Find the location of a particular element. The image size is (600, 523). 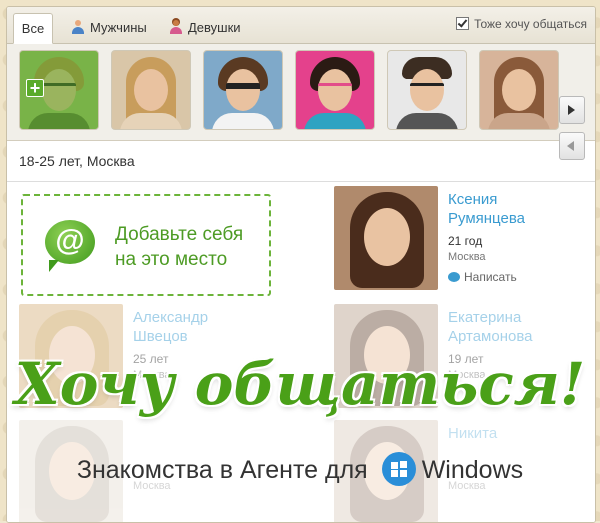

write-label: Написать is located at coordinates (490, 277).